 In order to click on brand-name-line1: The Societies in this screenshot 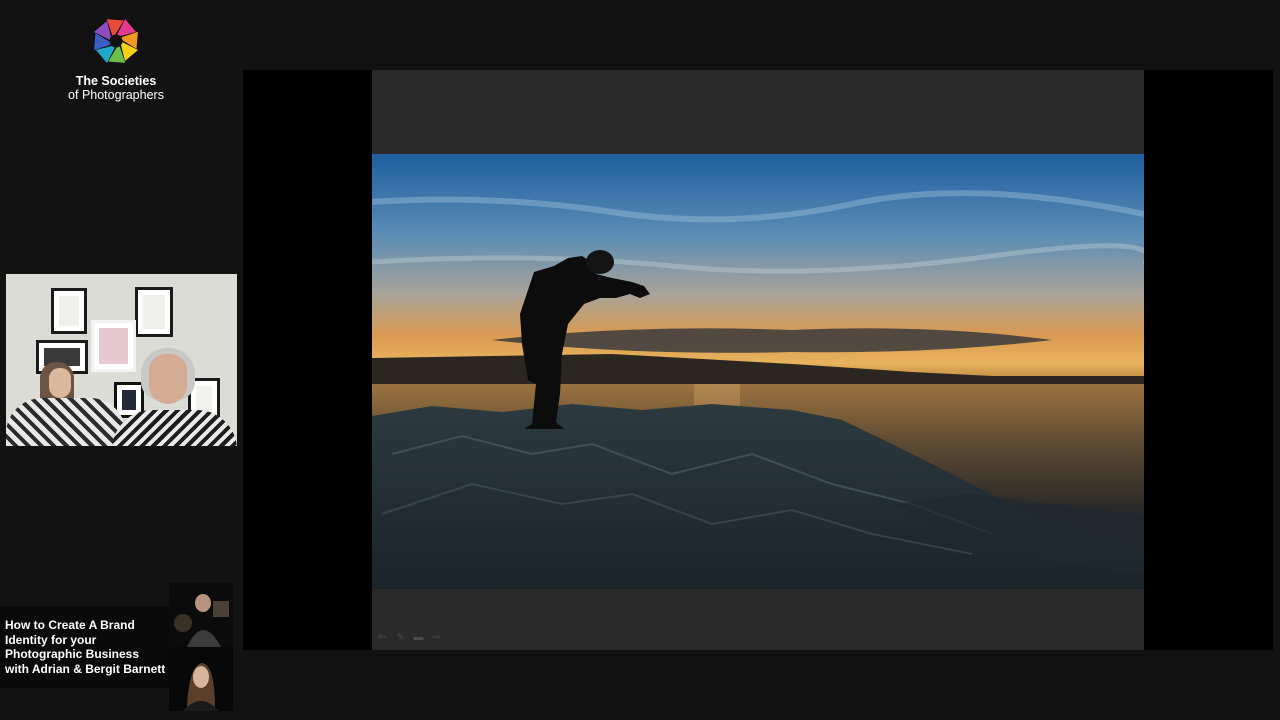, I will do `click(116, 81)`.